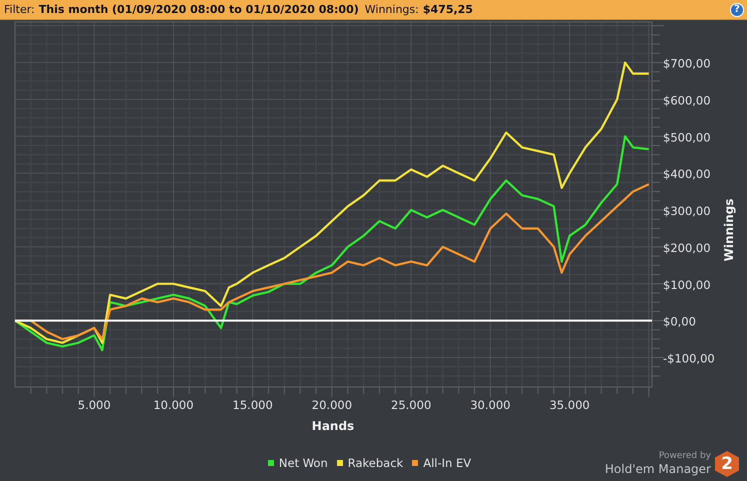 This screenshot has width=747, height=481. I want to click on y-tick-label: $700,00, so click(687, 63).